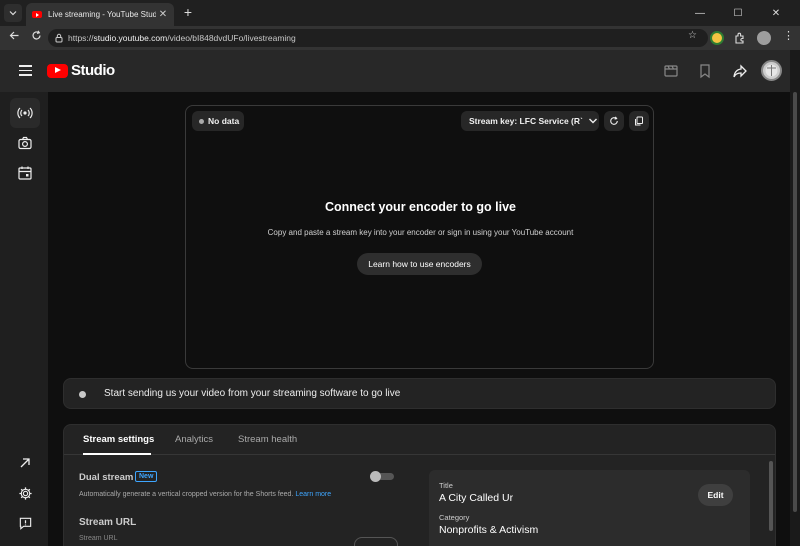 This screenshot has width=800, height=546. I want to click on url-host: studio.youtube.com, so click(130, 38).